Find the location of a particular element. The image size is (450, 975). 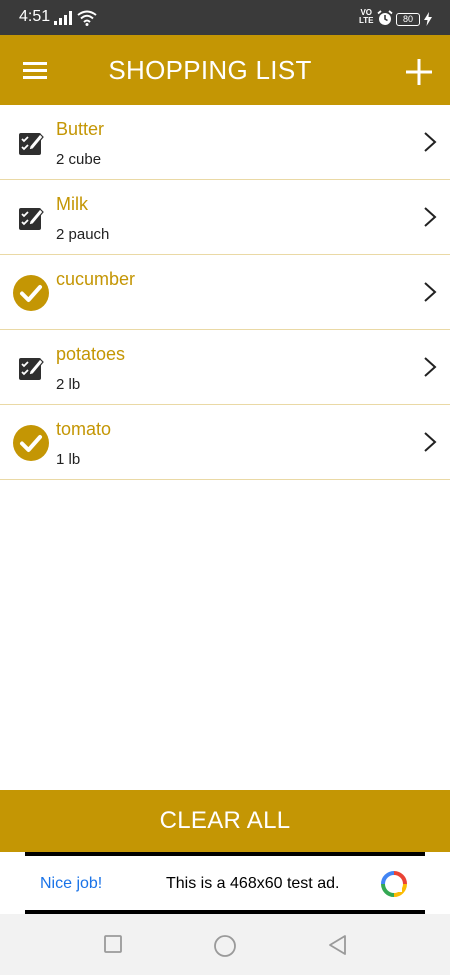

back-icon is located at coordinates (338, 947).